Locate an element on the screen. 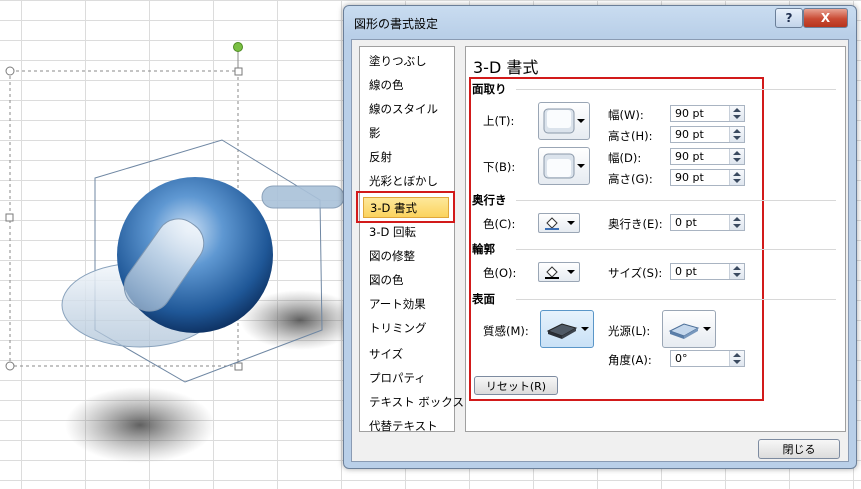 The width and height of the screenshot is (861, 489). contour-heading: 輪郭 is located at coordinates (483, 249).